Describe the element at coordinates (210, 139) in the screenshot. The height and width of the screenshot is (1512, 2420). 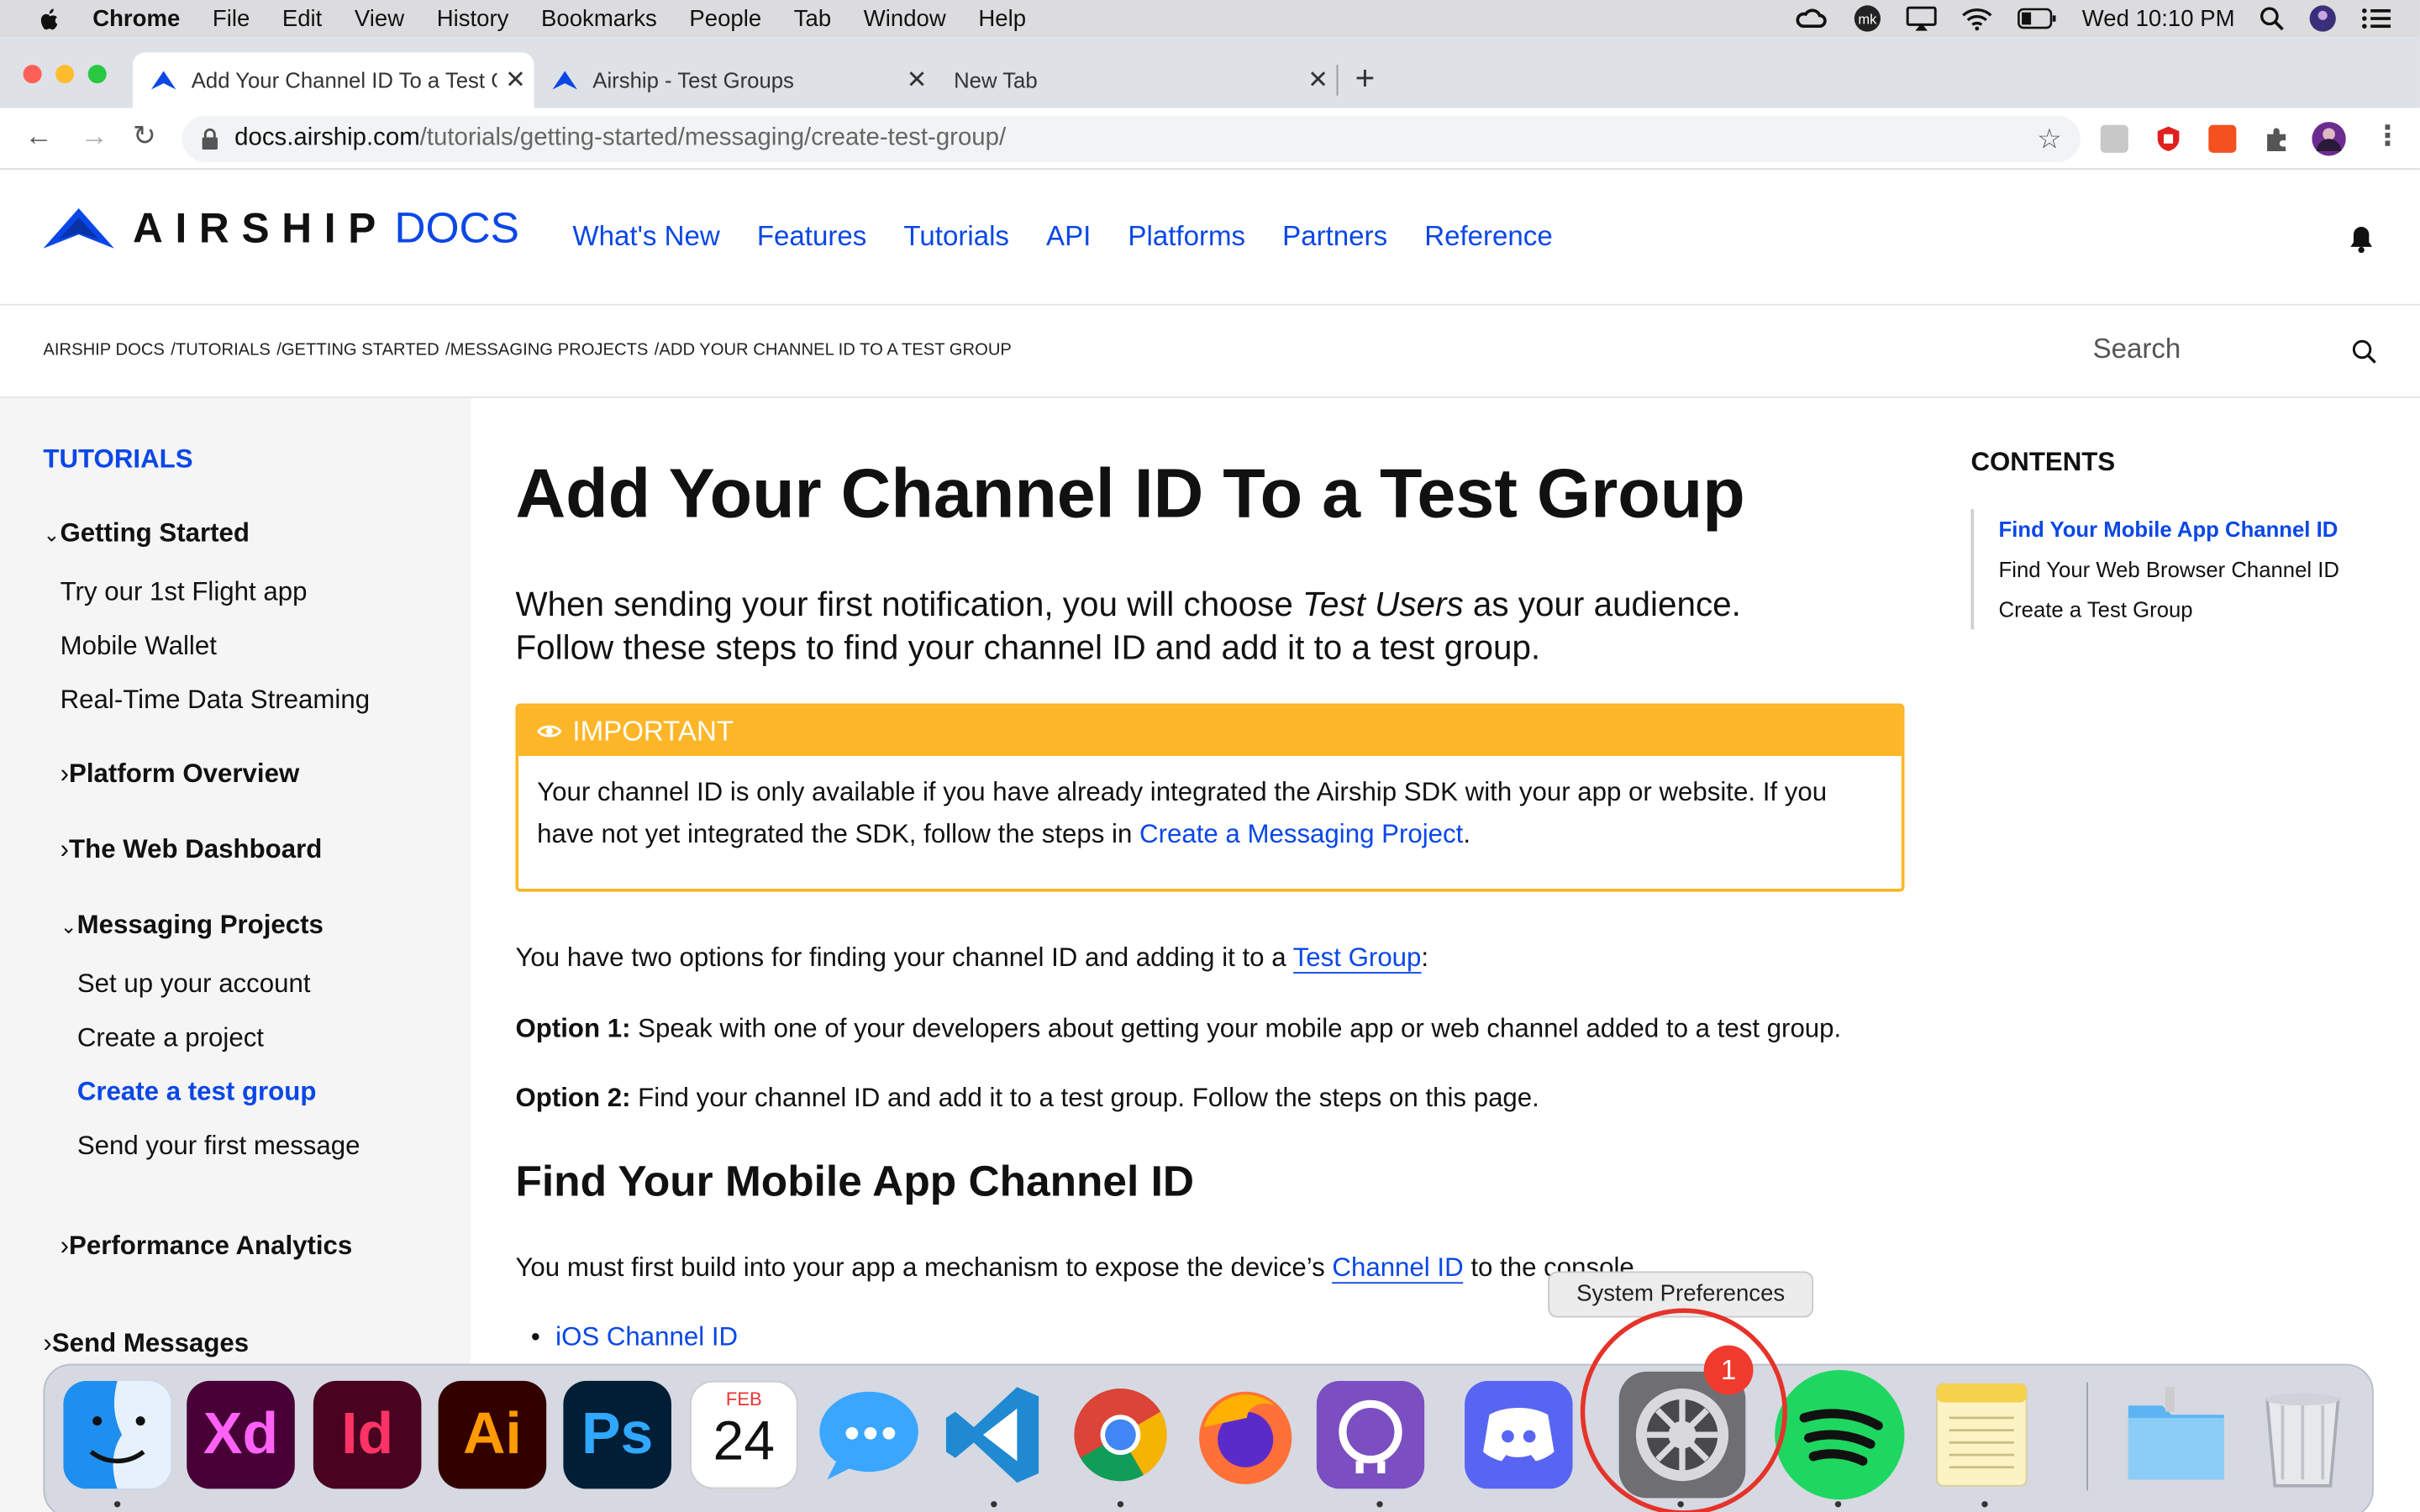
I see `lock-icon` at that location.